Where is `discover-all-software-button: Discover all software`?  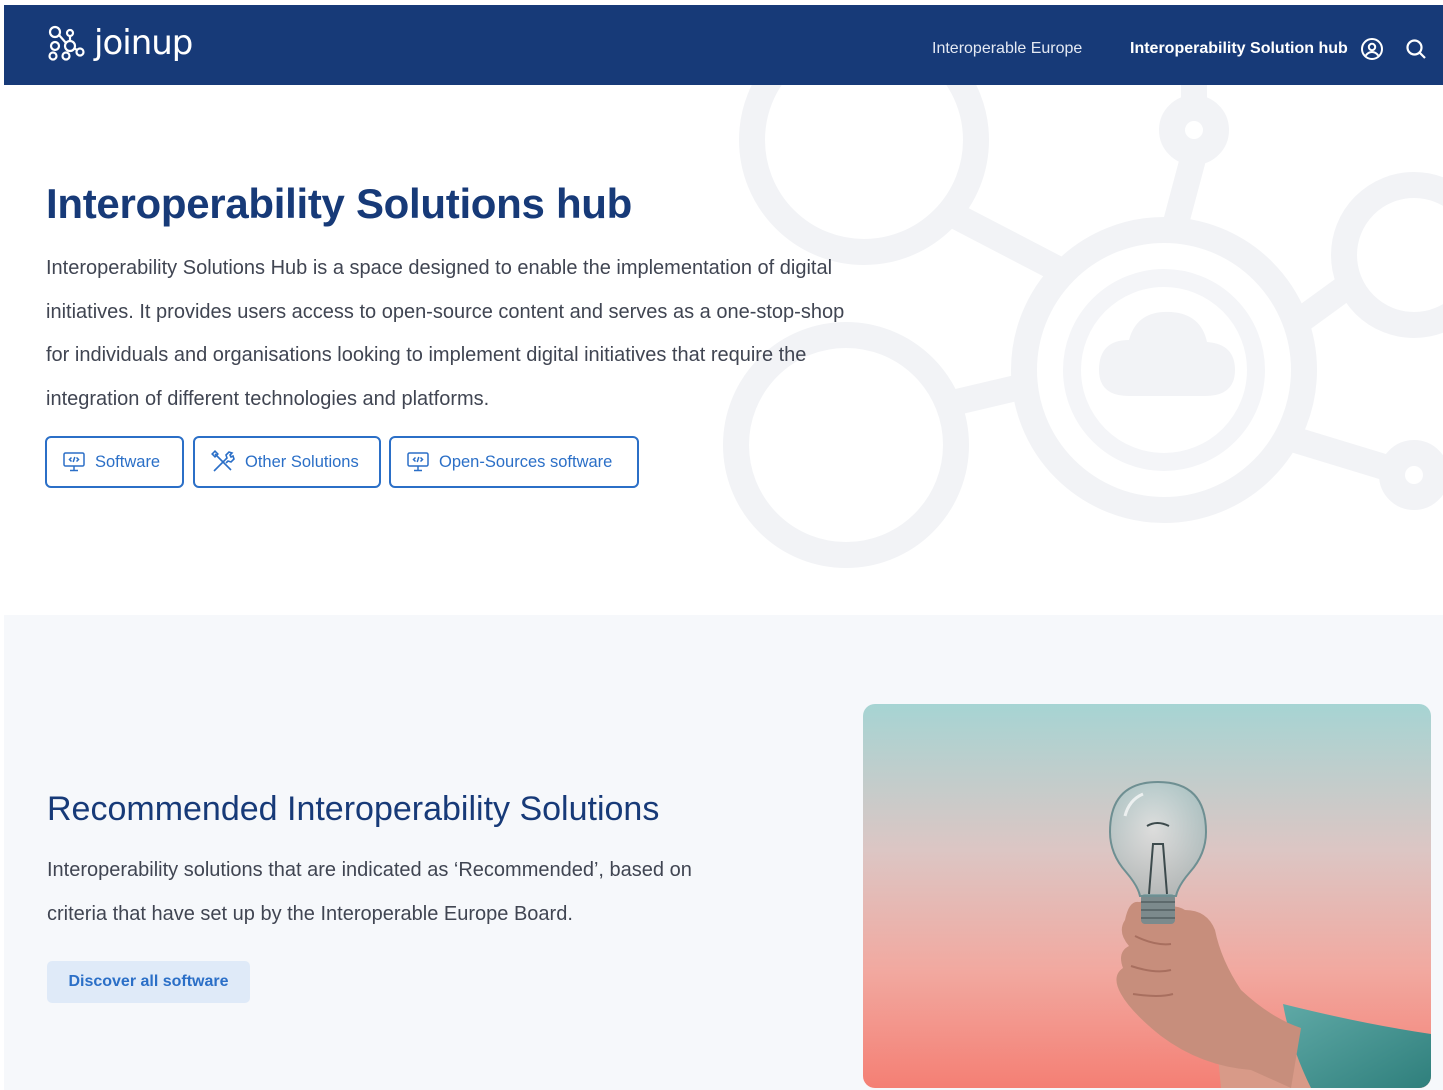 discover-all-software-button: Discover all software is located at coordinates (148, 982).